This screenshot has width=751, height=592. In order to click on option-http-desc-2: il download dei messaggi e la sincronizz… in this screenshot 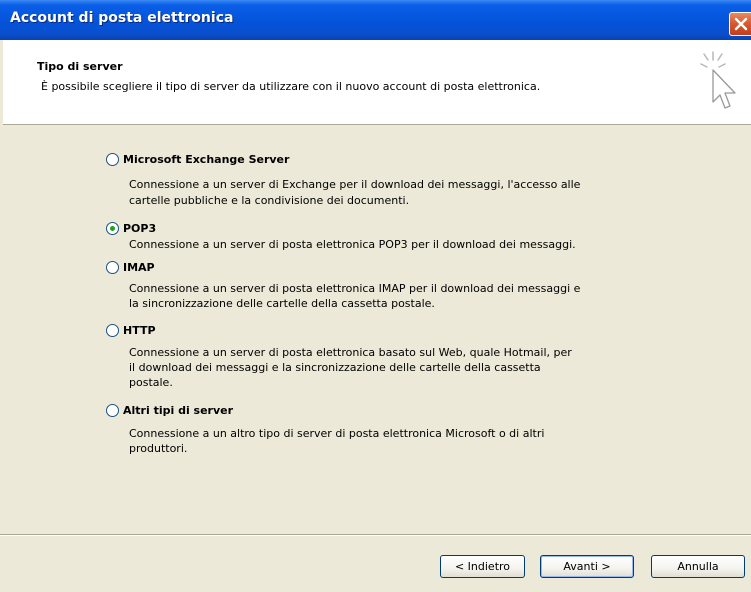, I will do `click(335, 367)`.